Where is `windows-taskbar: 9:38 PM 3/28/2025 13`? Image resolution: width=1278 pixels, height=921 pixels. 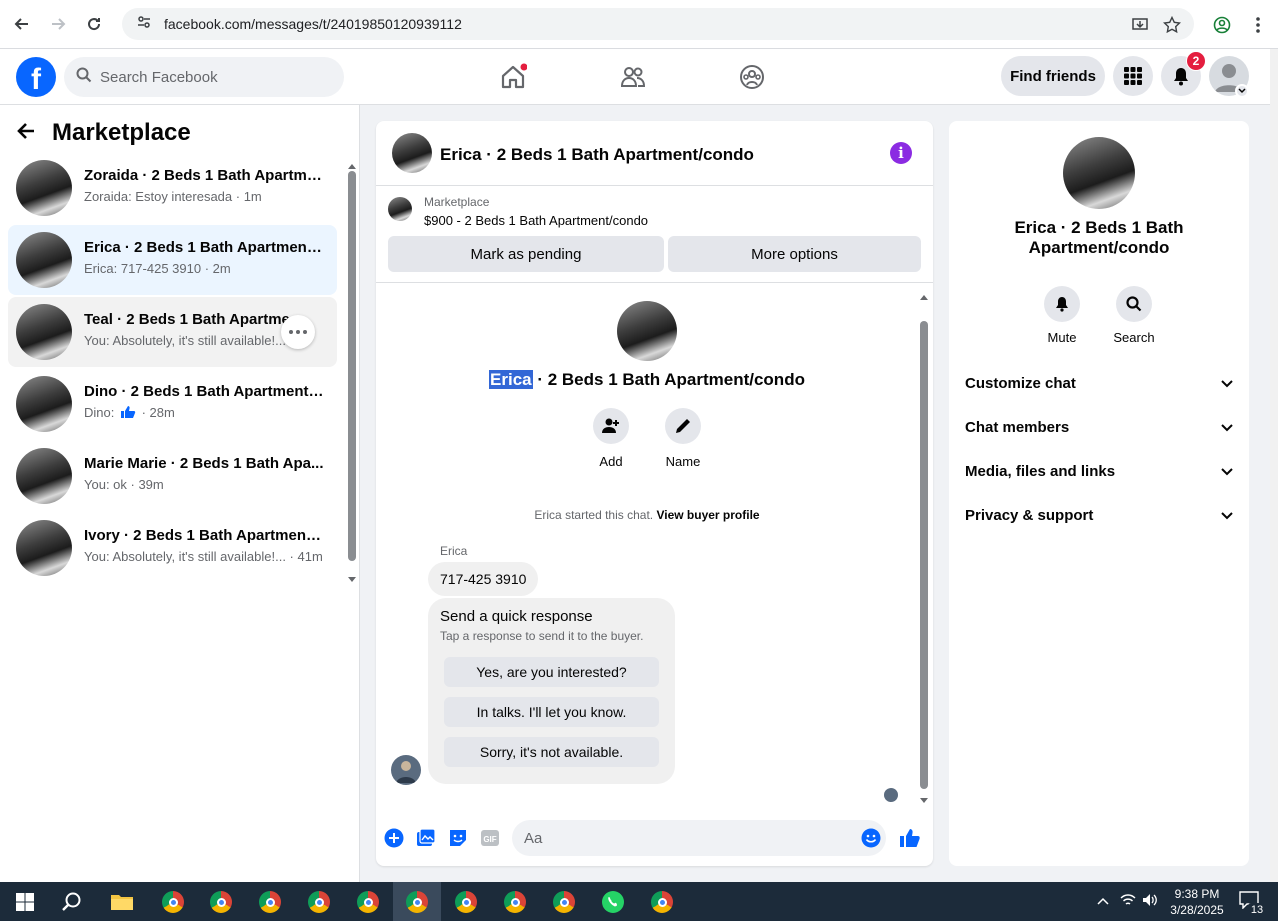
windows-taskbar: 9:38 PM 3/28/2025 13 is located at coordinates (639, 901).